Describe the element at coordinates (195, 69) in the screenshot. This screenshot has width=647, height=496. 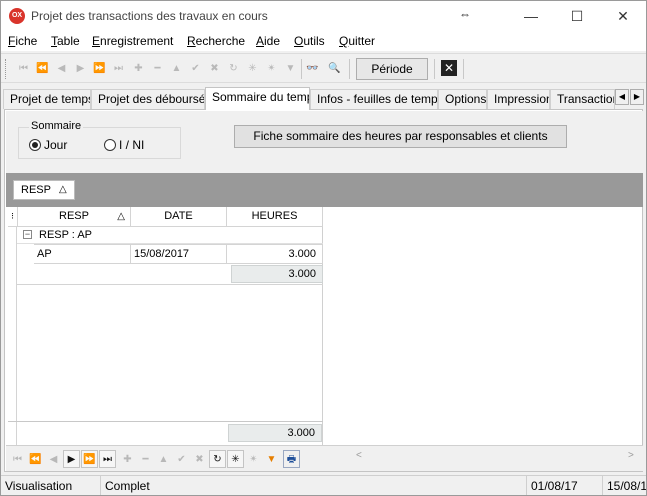
I see `post-record-icon: ✔` at that location.